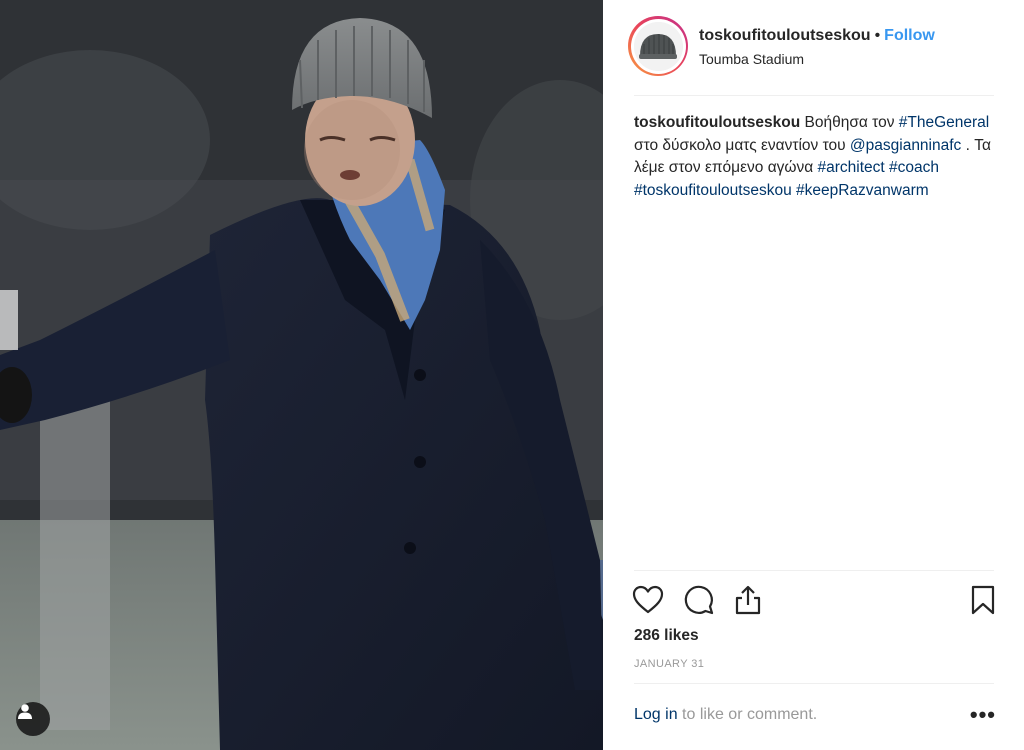  I want to click on caption-text: στο δύσκολο ματς εναντίον του, so click(740, 145).